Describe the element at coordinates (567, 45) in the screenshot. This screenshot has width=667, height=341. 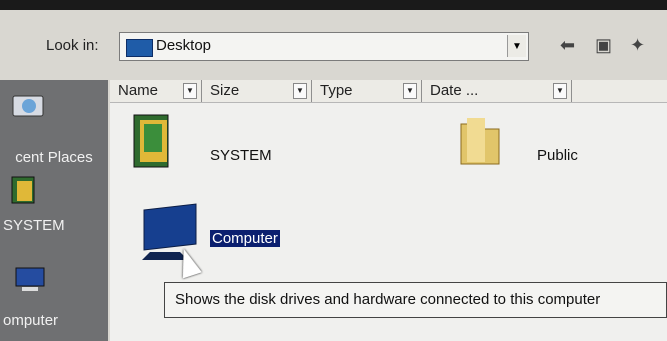
I see `left-arrow-icon: ⬅` at that location.